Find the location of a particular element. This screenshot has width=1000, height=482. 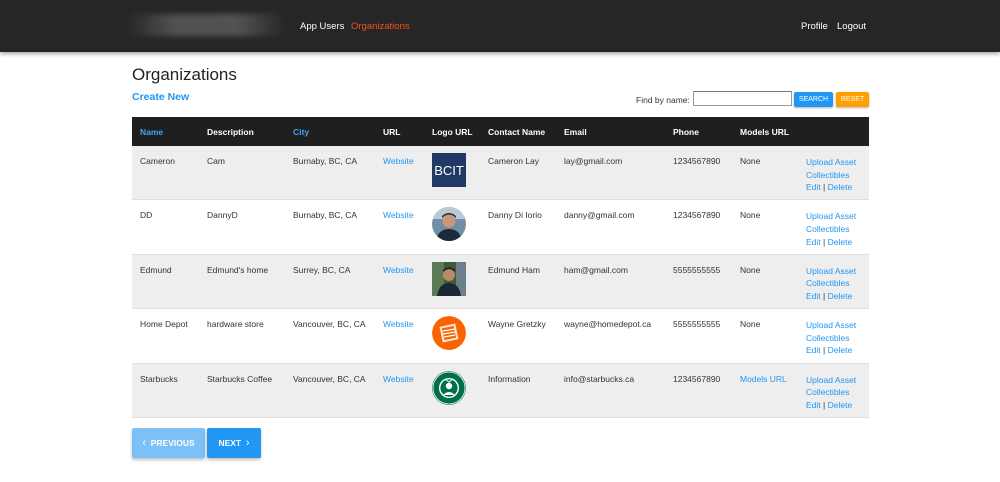

column-header-phone: Phone is located at coordinates (686, 132).